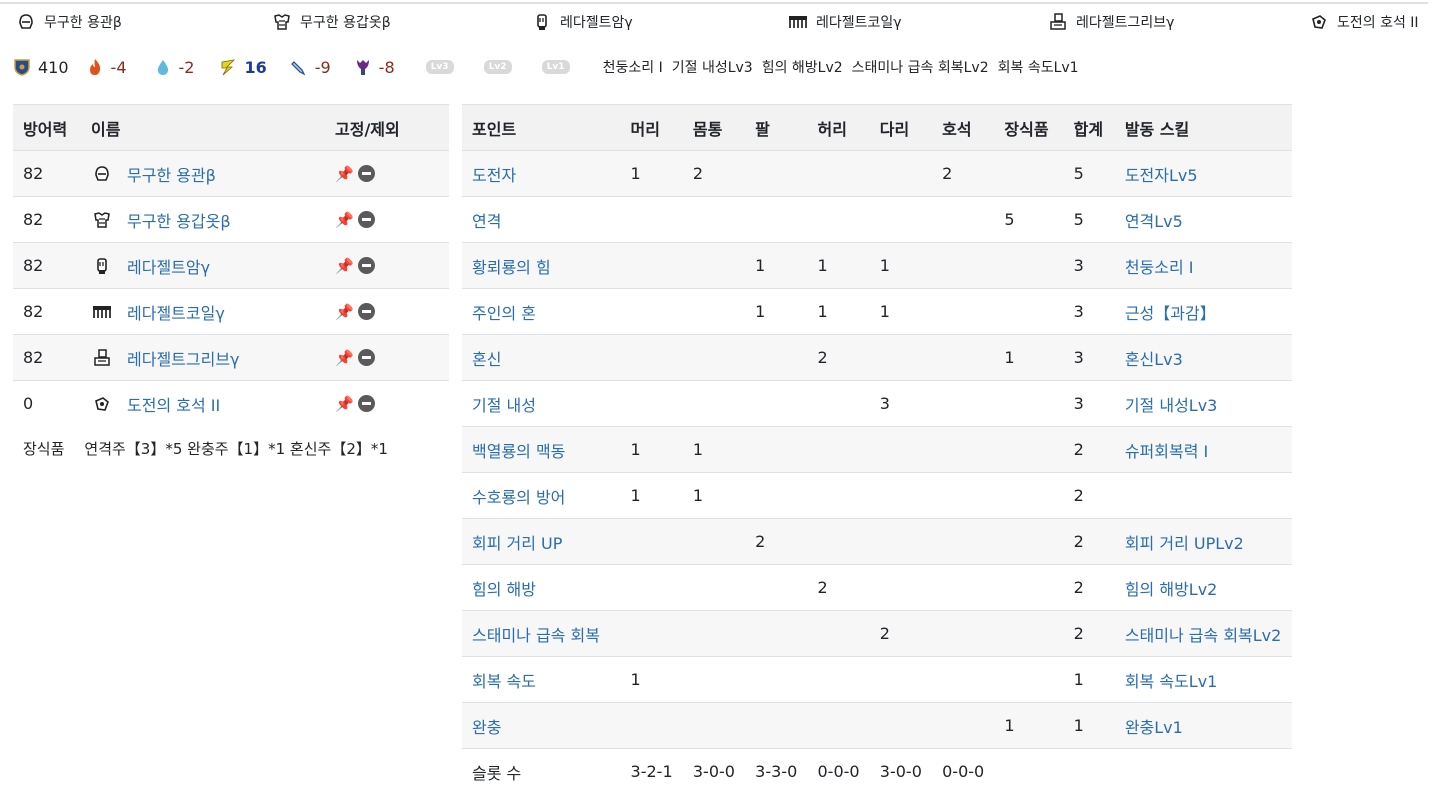  I want to click on points-row: 백열룡의 맥동 1 1 2 슈퍼회복력 I, so click(877, 449).